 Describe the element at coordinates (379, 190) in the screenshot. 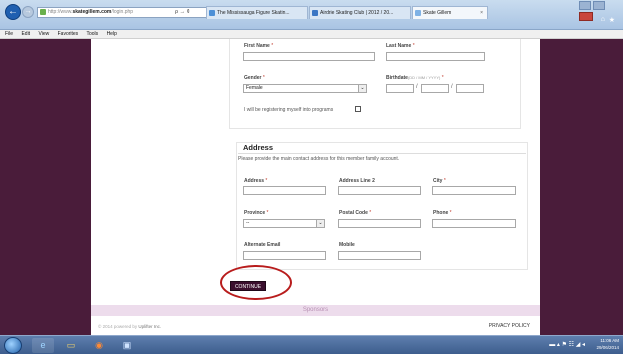

I see `address-line-2-input` at that location.